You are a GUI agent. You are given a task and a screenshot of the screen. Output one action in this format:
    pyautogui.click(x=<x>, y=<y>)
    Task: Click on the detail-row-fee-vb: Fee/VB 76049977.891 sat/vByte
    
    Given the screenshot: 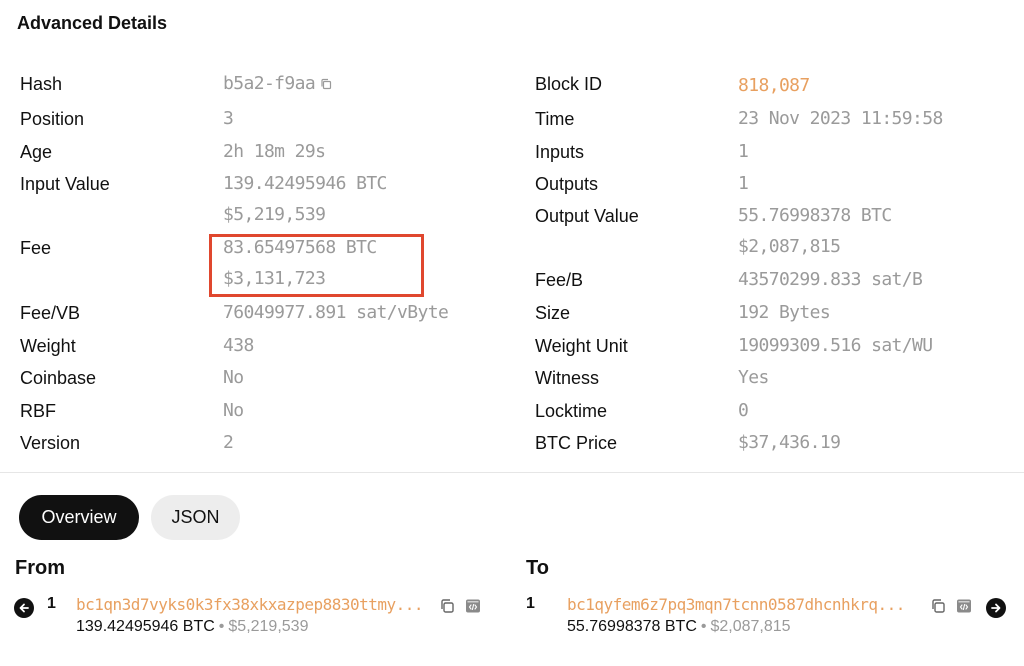 What is the action you would take?
    pyautogui.click(x=255, y=313)
    